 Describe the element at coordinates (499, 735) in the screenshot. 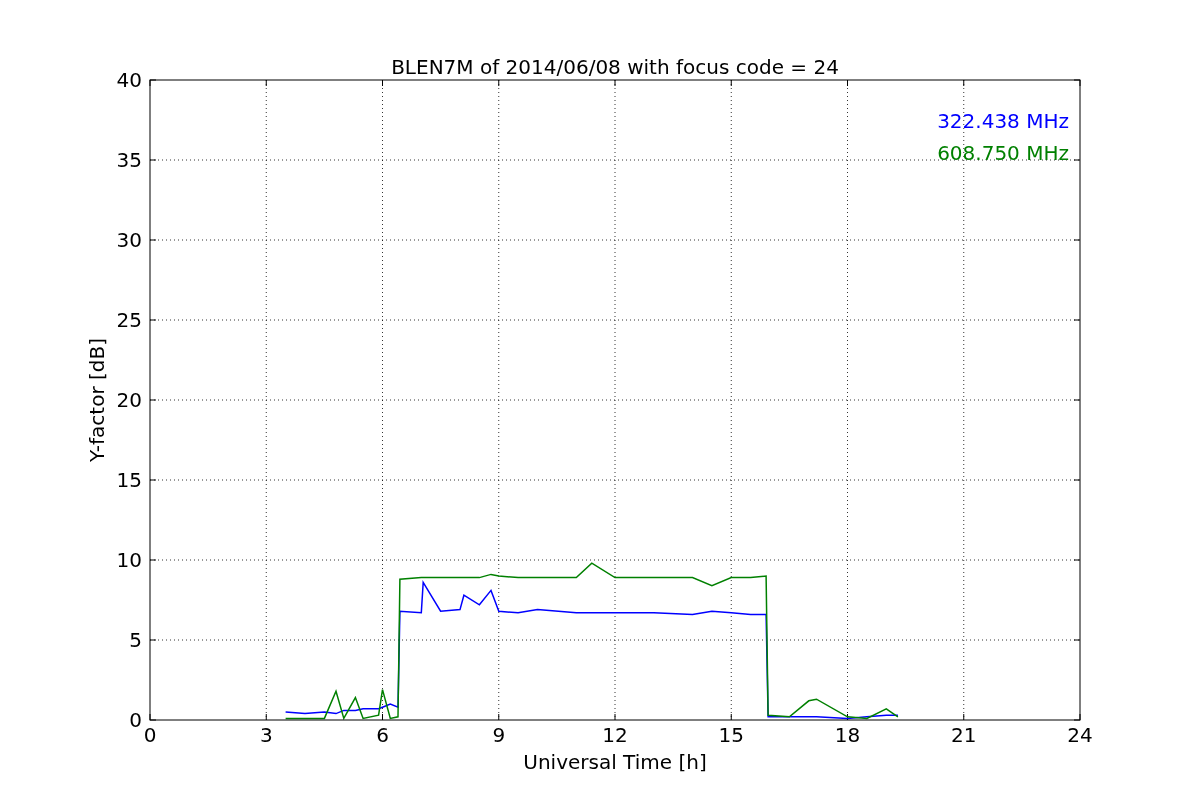

I see `x-tick-label: 9` at that location.